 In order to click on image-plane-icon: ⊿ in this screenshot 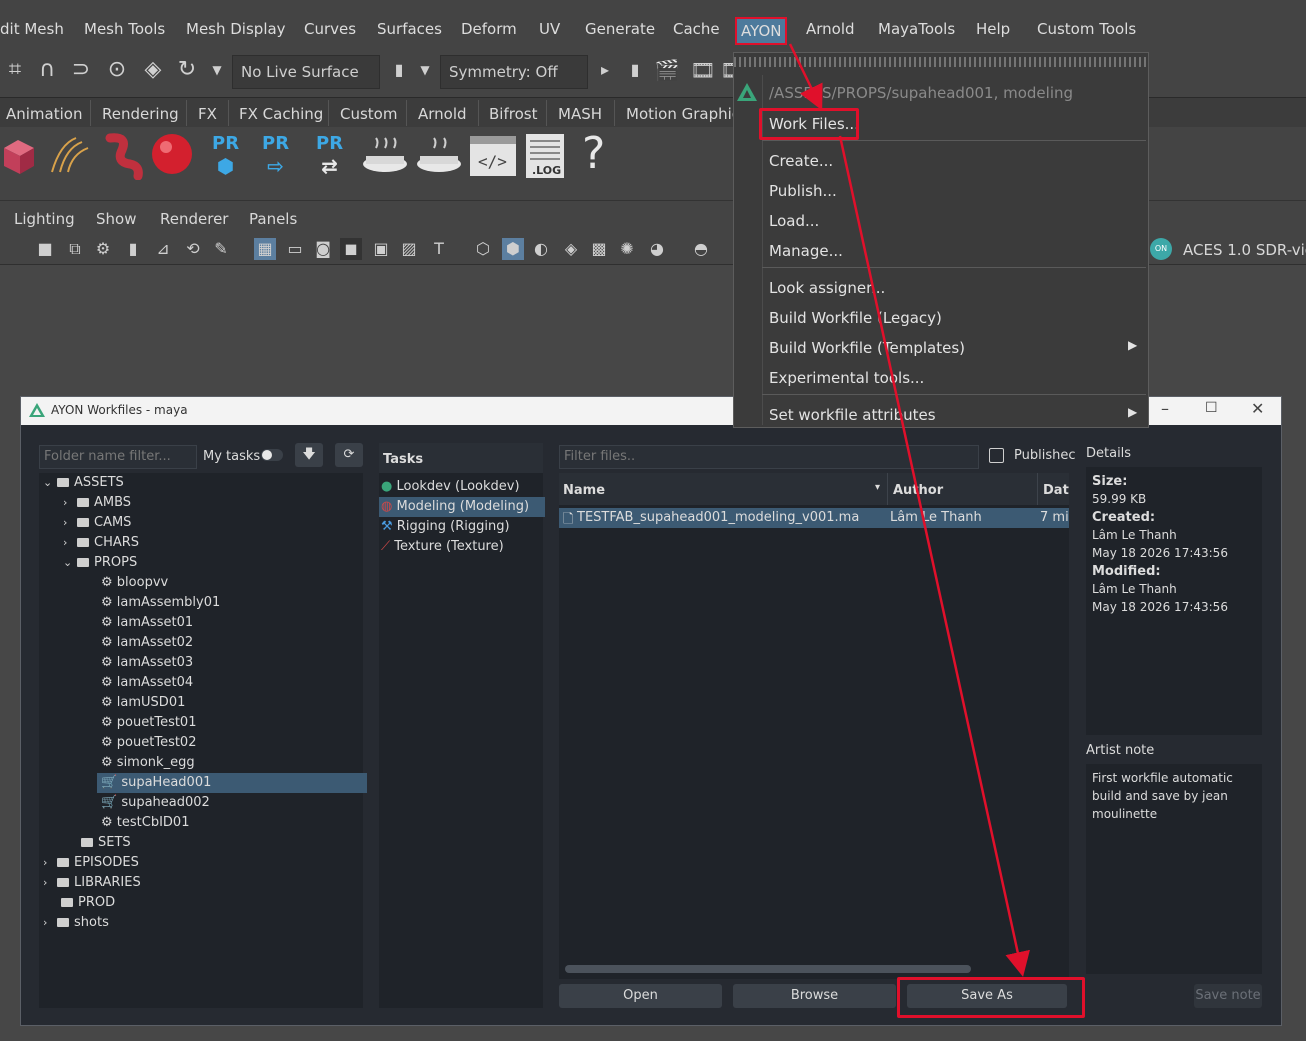, I will do `click(163, 249)`.